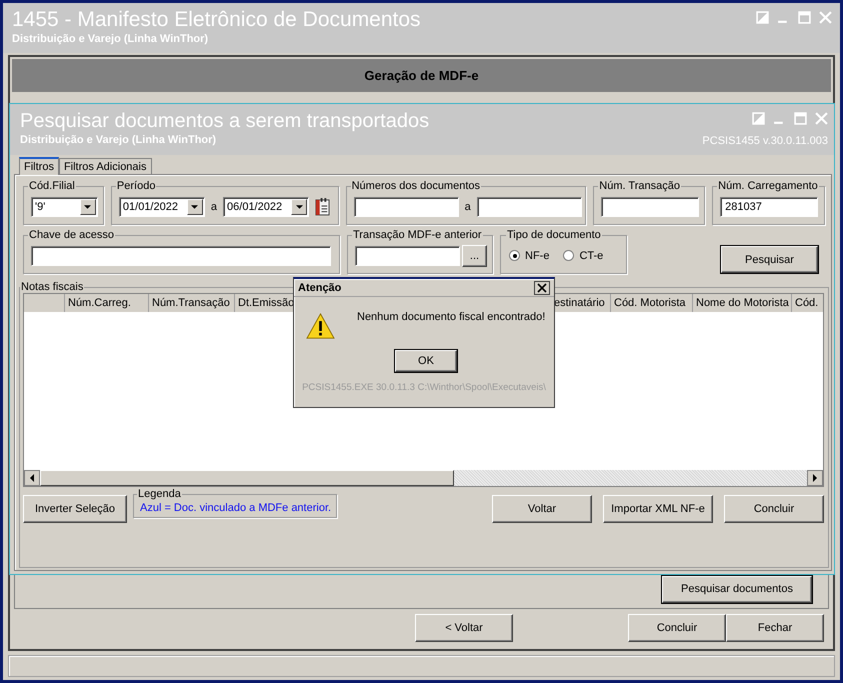 This screenshot has width=843, height=683. I want to click on warning-icon, so click(320, 326).